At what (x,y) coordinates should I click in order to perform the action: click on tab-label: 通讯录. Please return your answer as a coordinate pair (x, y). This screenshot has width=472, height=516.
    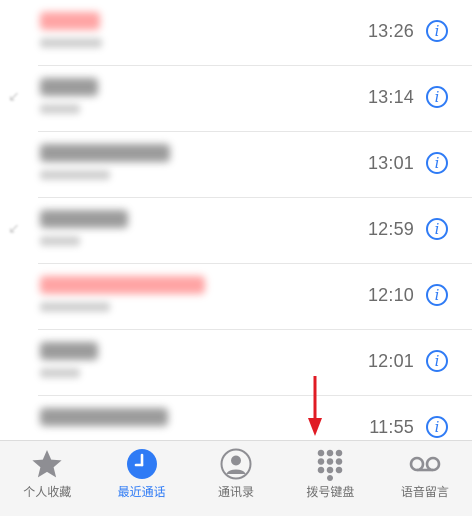
    Looking at the image, I should click on (236, 492).